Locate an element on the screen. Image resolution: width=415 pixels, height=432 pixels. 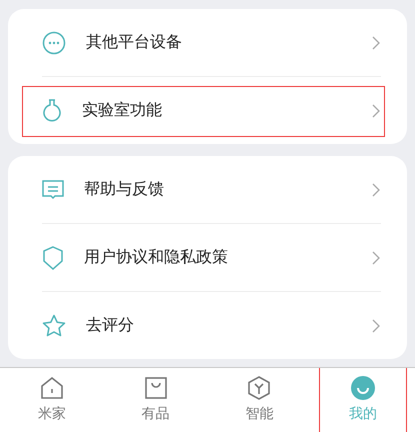
tab: 有品 is located at coordinates (156, 400).